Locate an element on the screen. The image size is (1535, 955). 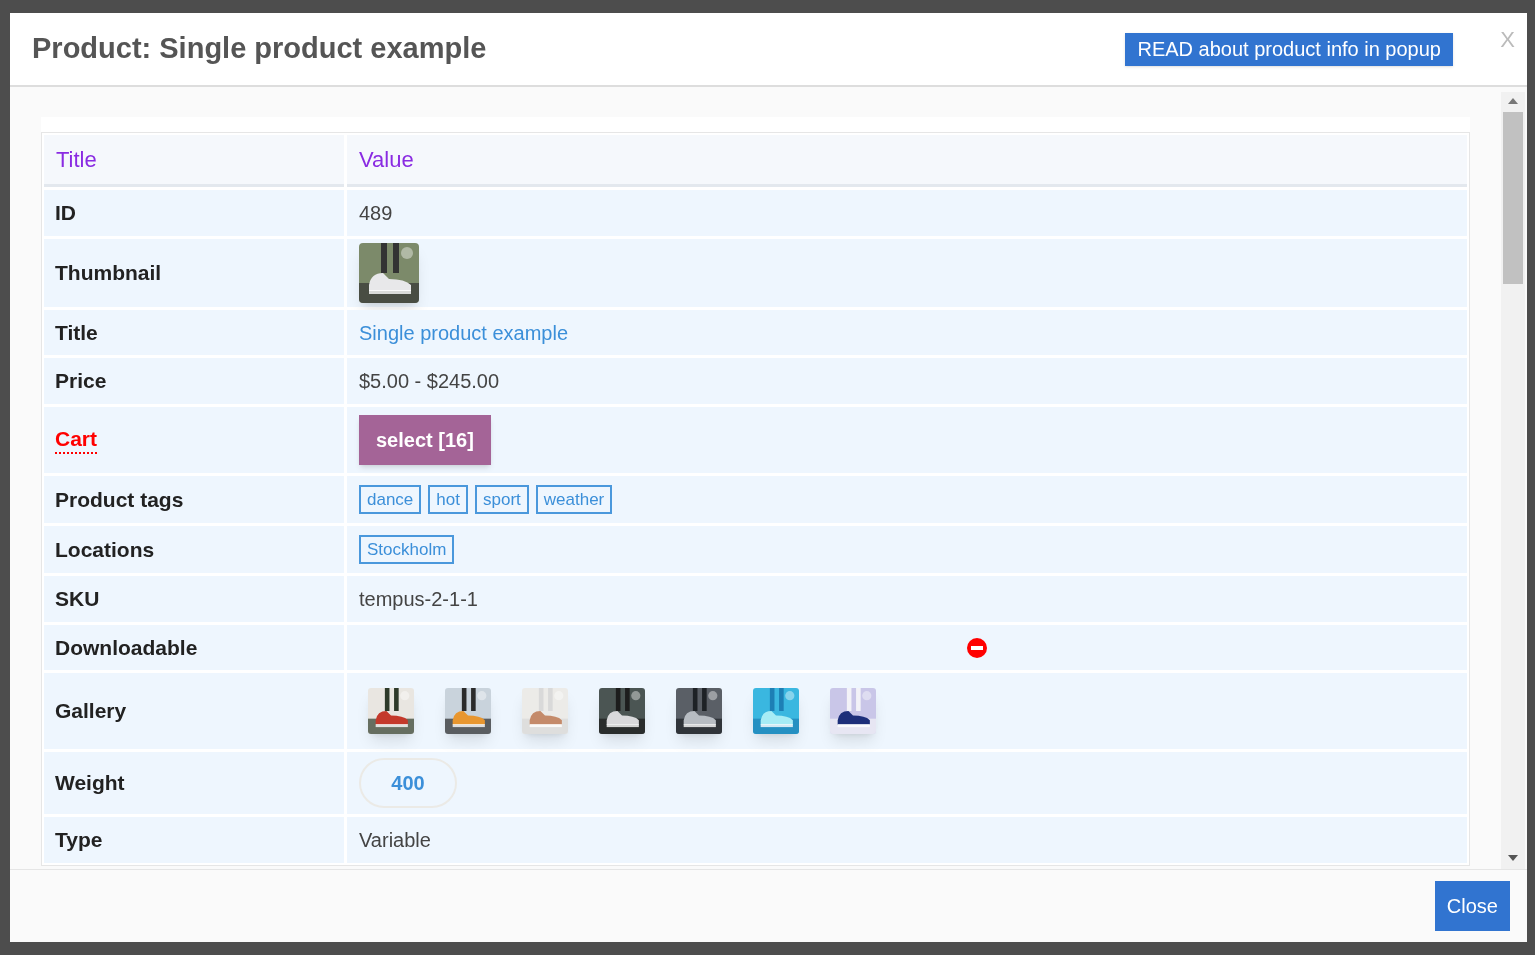
scroll-up-icon is located at coordinates (1513, 101).